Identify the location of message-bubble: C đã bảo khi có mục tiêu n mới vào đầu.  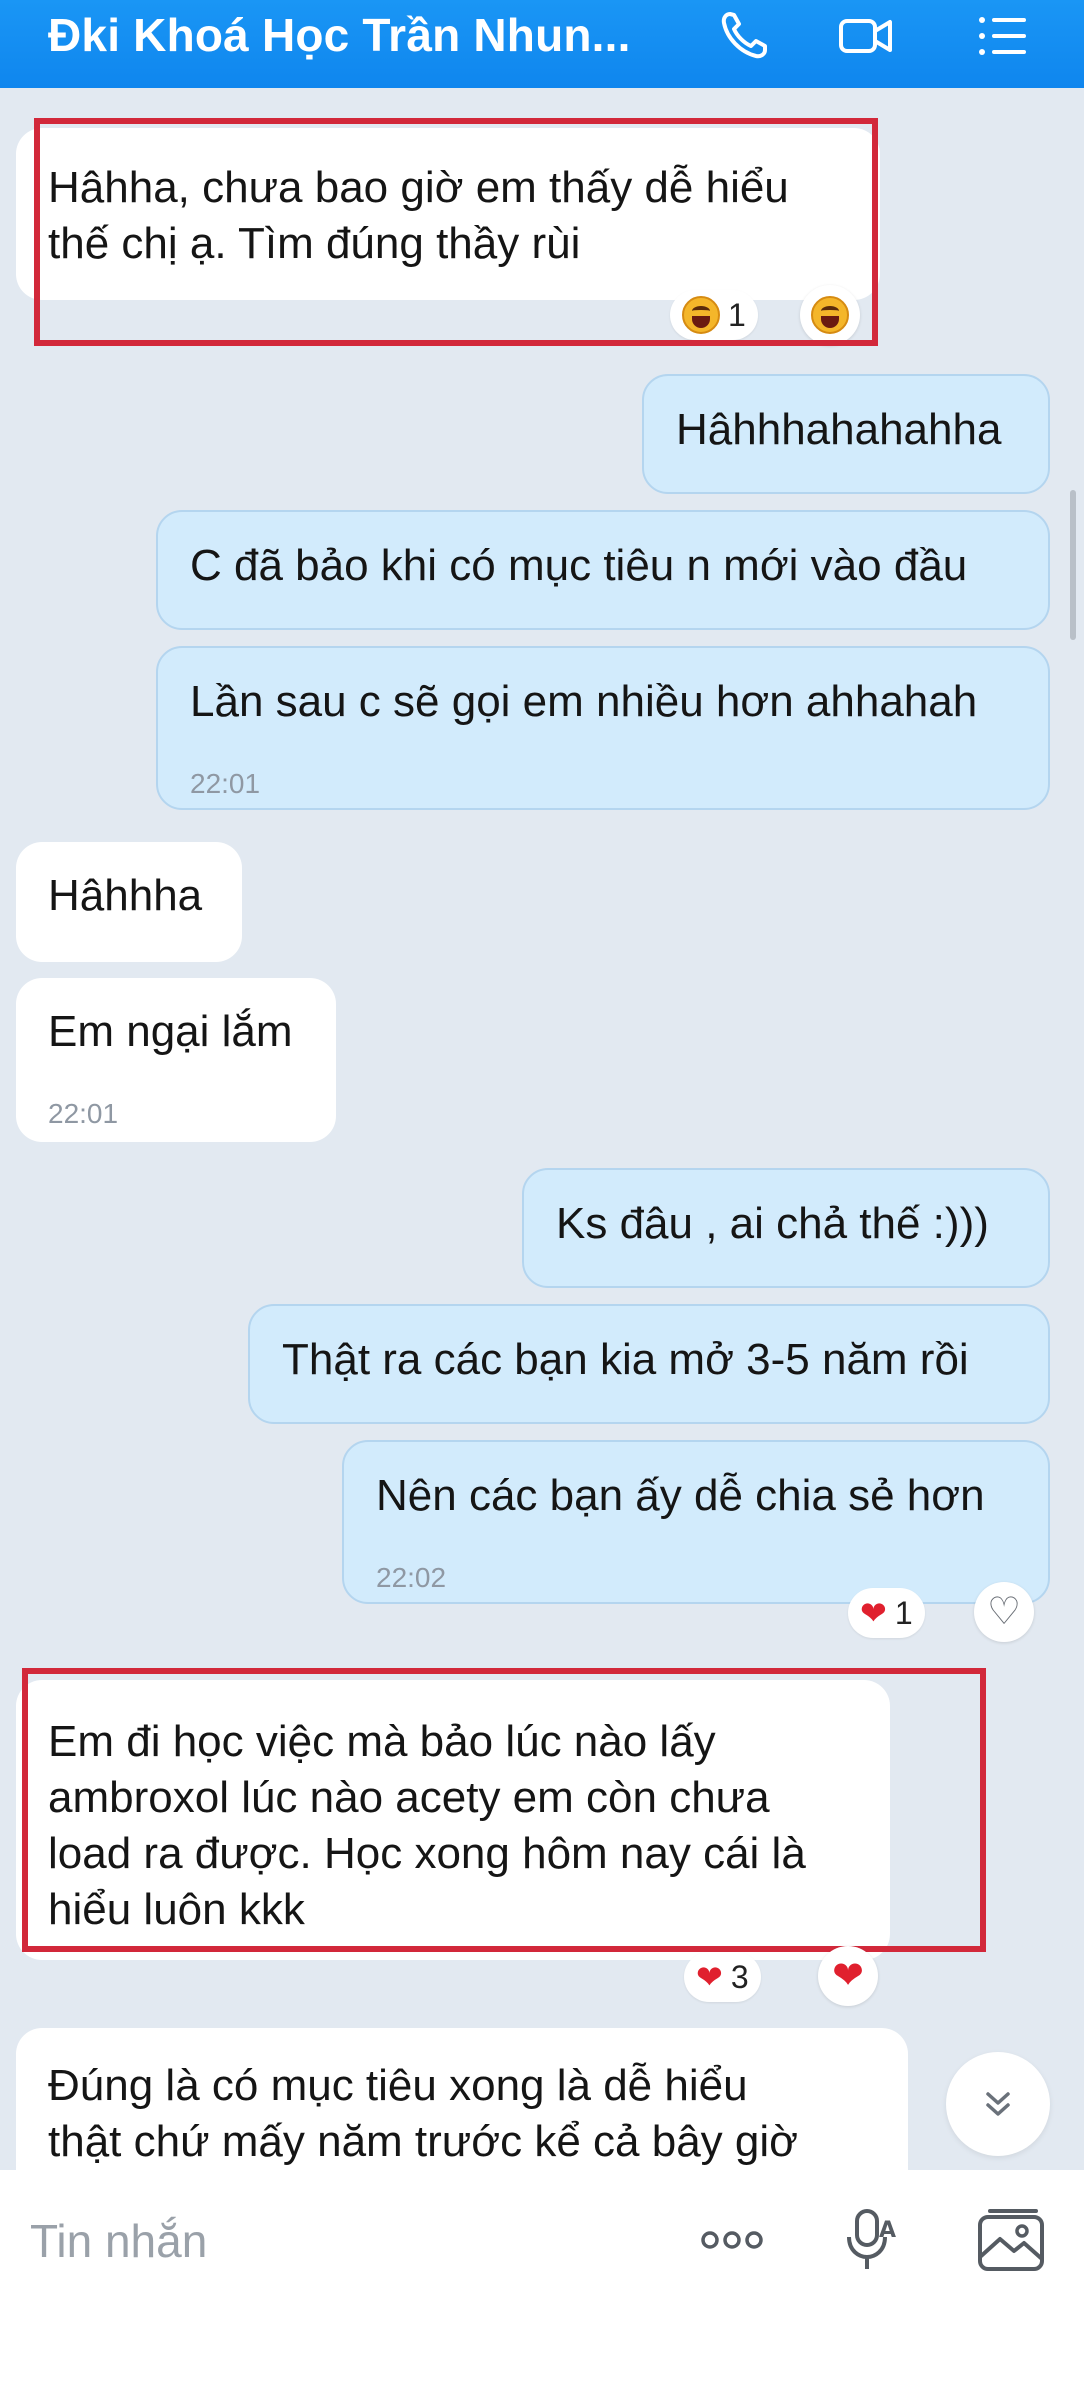
(603, 570).